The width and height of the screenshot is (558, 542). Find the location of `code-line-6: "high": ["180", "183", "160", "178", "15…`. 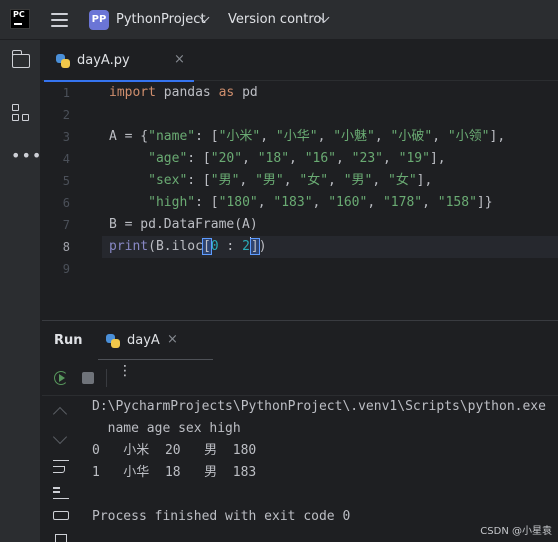

code-line-6: "high": ["180", "183", "160", "178", "15… is located at coordinates (320, 202).